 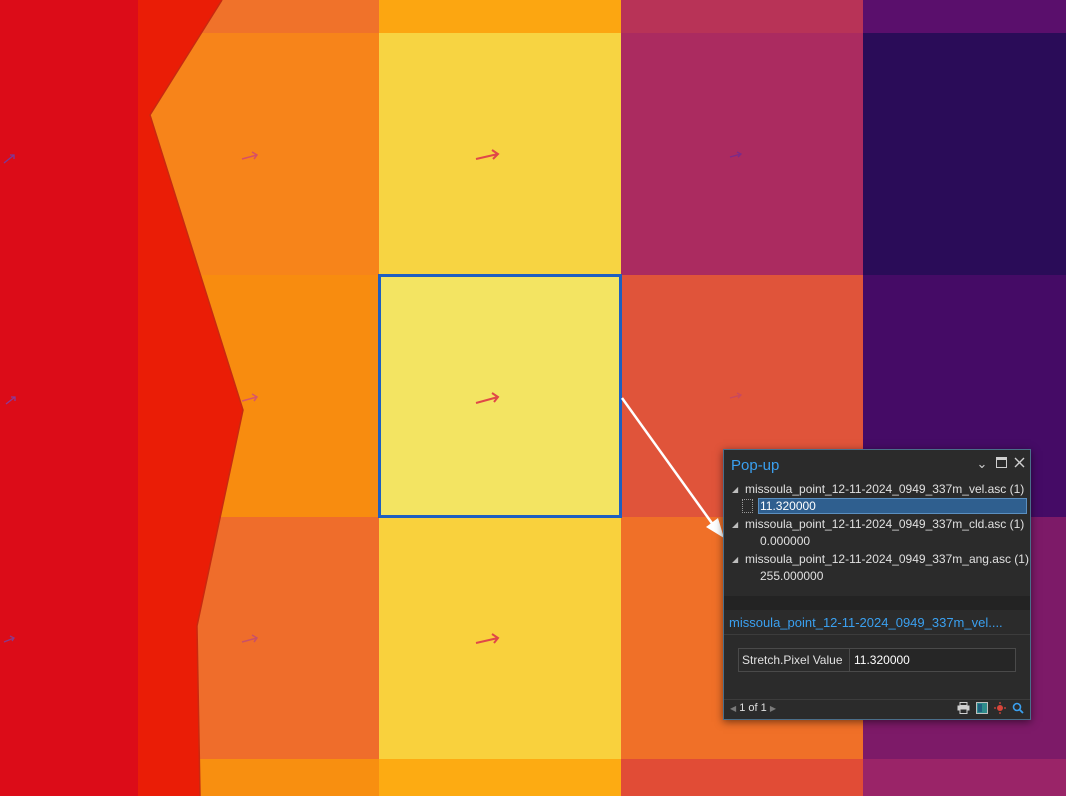 I want to click on splitter, so click(x=877, y=603).